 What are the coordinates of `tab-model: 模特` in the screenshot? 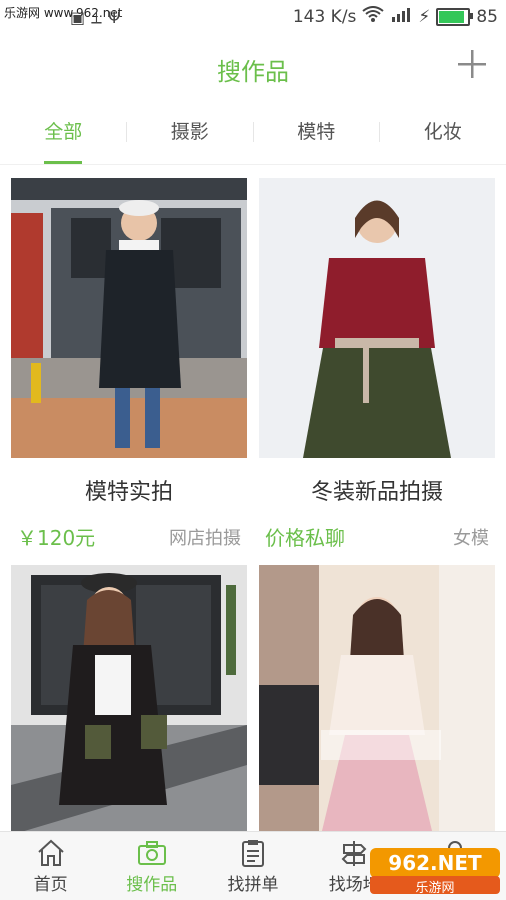 It's located at (316, 132).